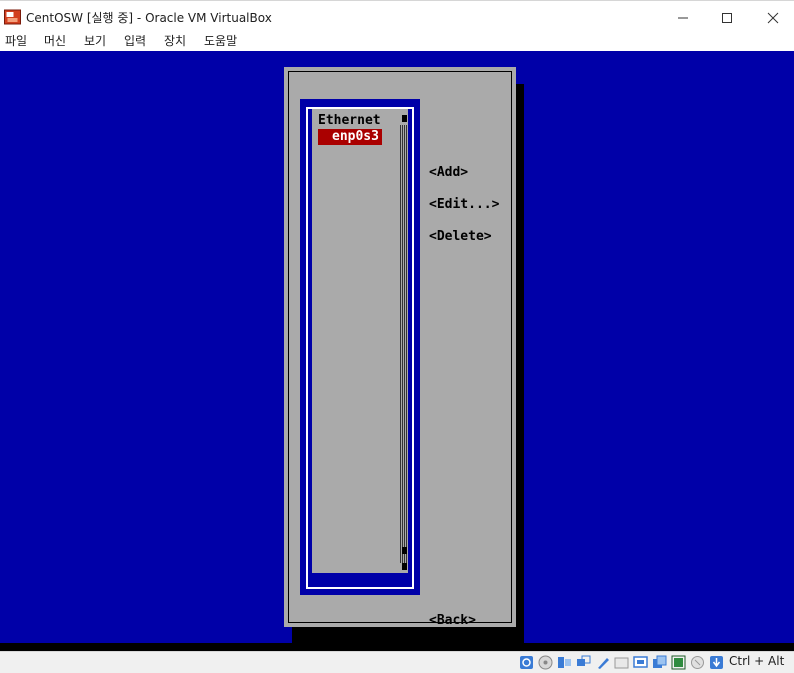 The width and height of the screenshot is (794, 673). I want to click on edit-button: <Edit...>, so click(464, 205).